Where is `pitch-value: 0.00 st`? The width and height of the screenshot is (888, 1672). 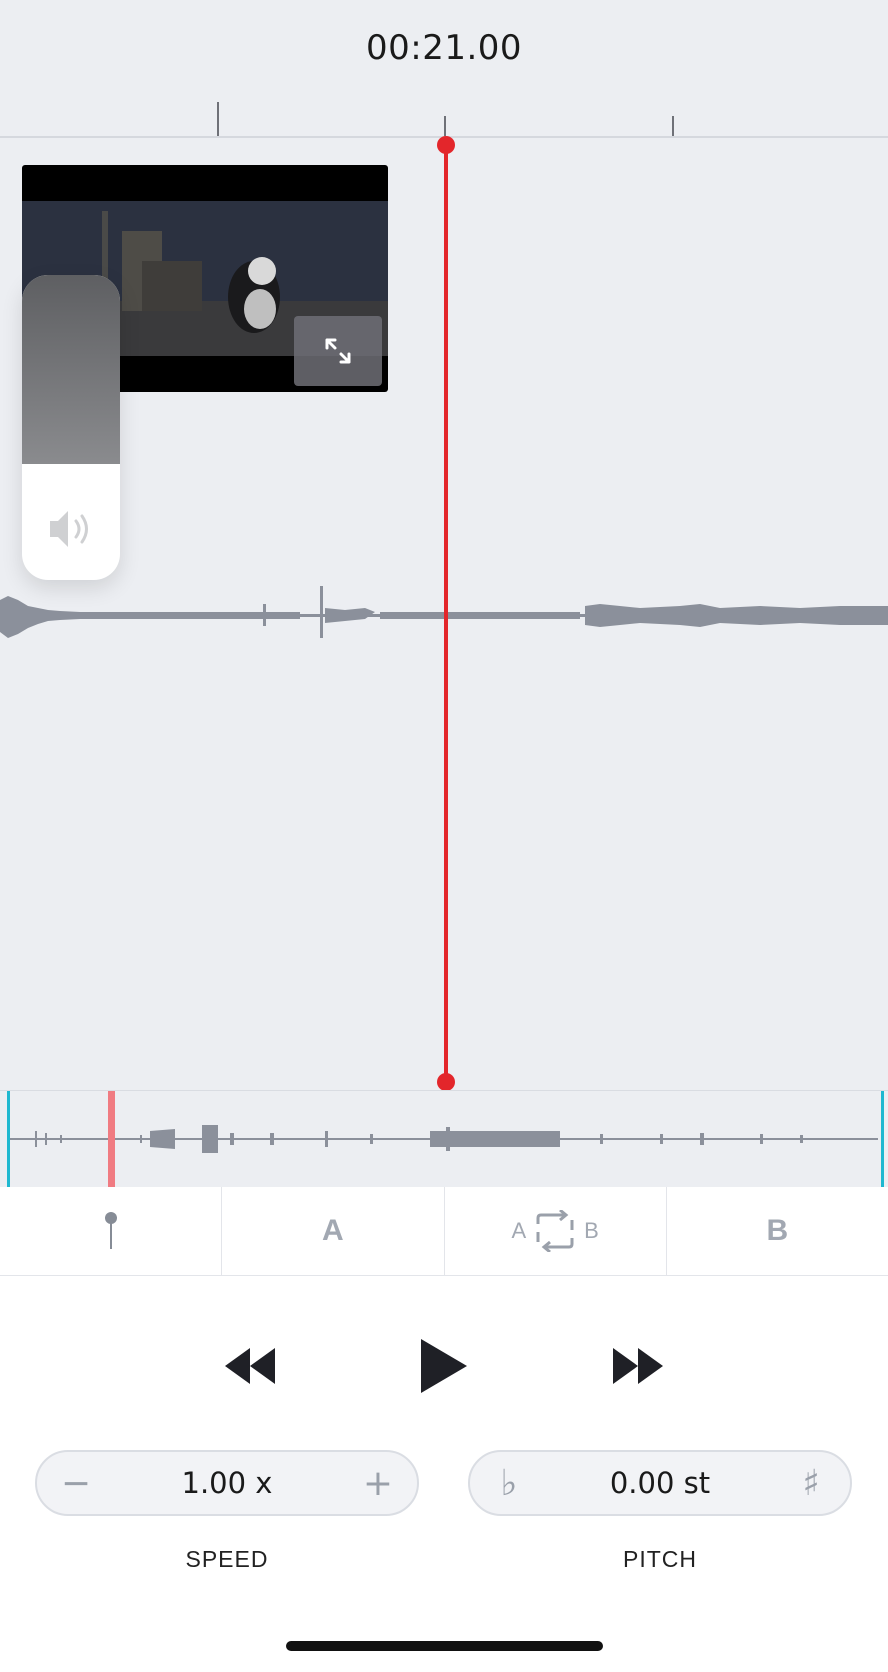 pitch-value: 0.00 st is located at coordinates (660, 1483).